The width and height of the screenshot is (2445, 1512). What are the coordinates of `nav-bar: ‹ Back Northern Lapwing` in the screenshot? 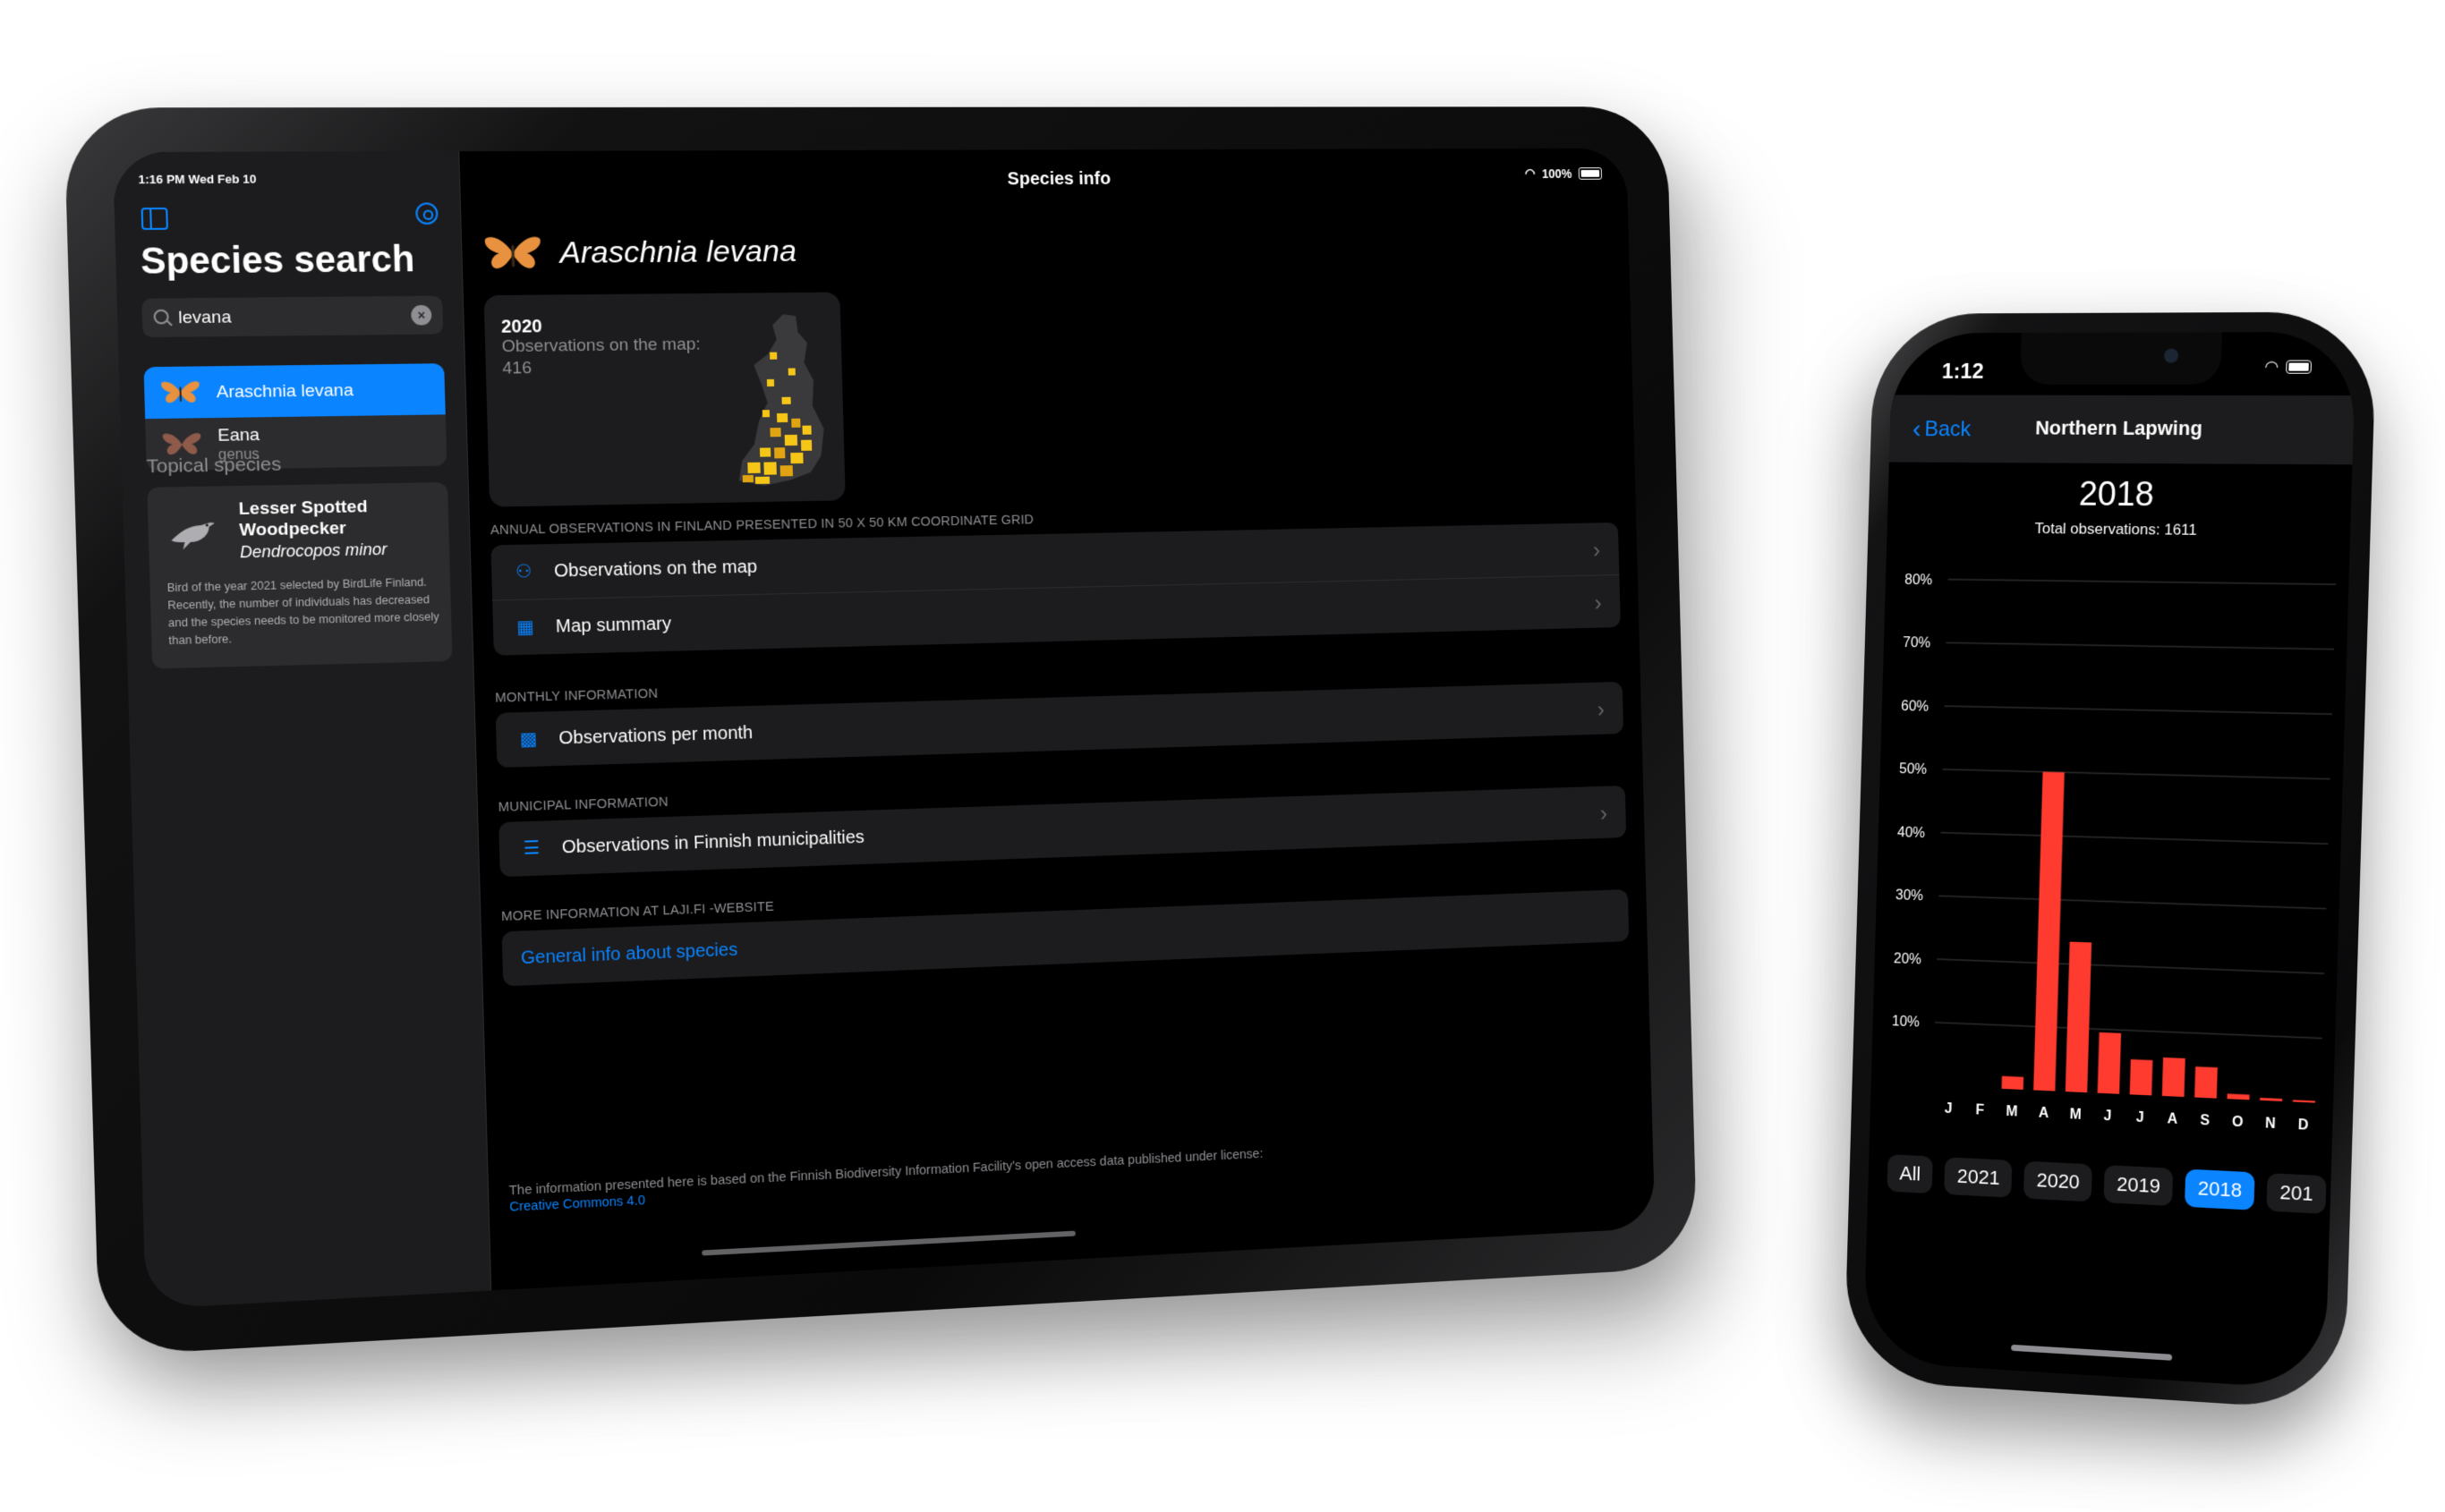 It's located at (2121, 430).